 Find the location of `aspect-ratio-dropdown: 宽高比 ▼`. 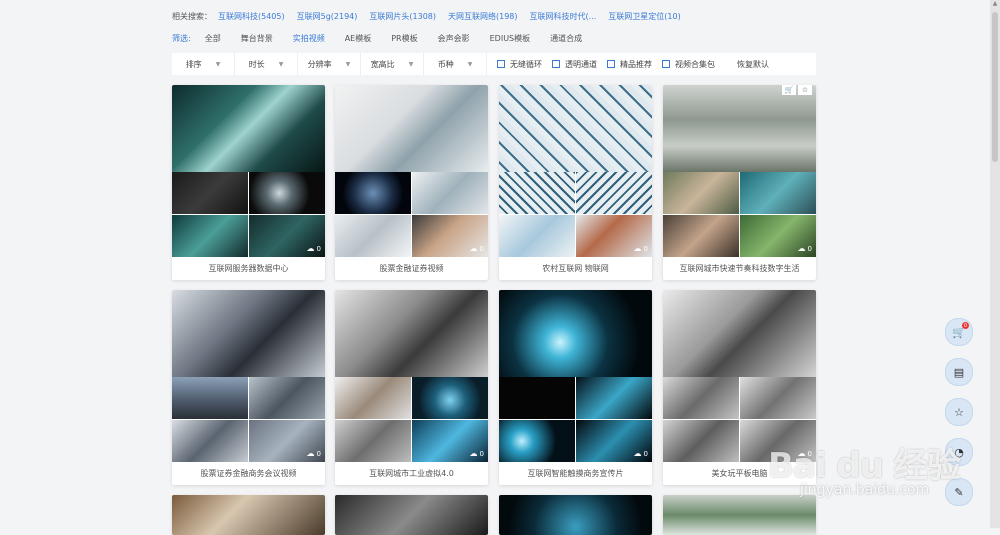

aspect-ratio-dropdown: 宽高比 ▼ is located at coordinates (392, 64).